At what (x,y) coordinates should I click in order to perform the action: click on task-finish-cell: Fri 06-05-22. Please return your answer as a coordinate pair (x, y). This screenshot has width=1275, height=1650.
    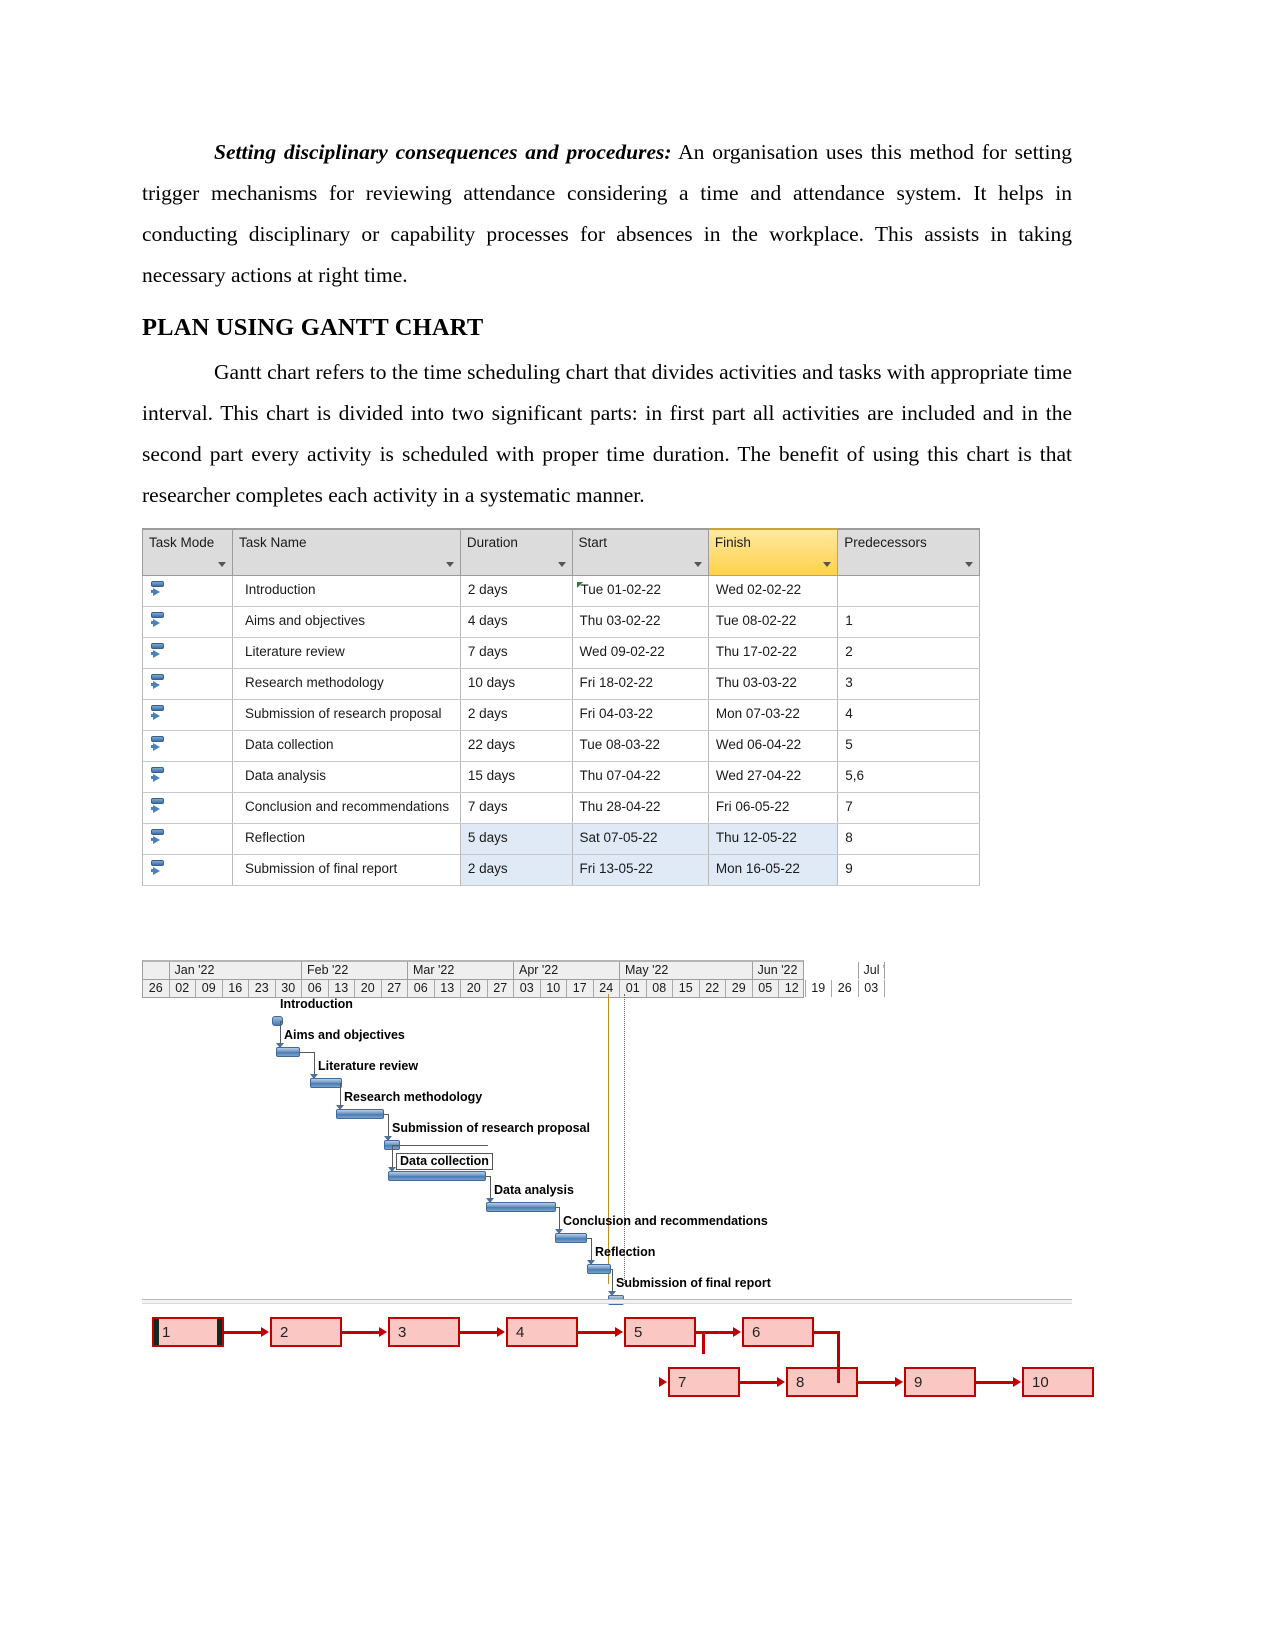
    Looking at the image, I should click on (773, 808).